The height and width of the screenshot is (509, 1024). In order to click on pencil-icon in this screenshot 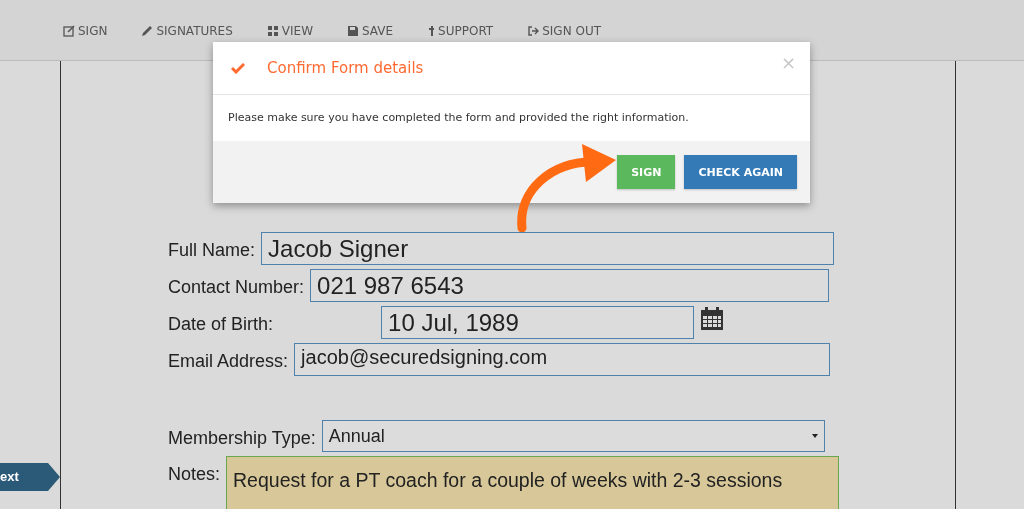, I will do `click(147, 31)`.